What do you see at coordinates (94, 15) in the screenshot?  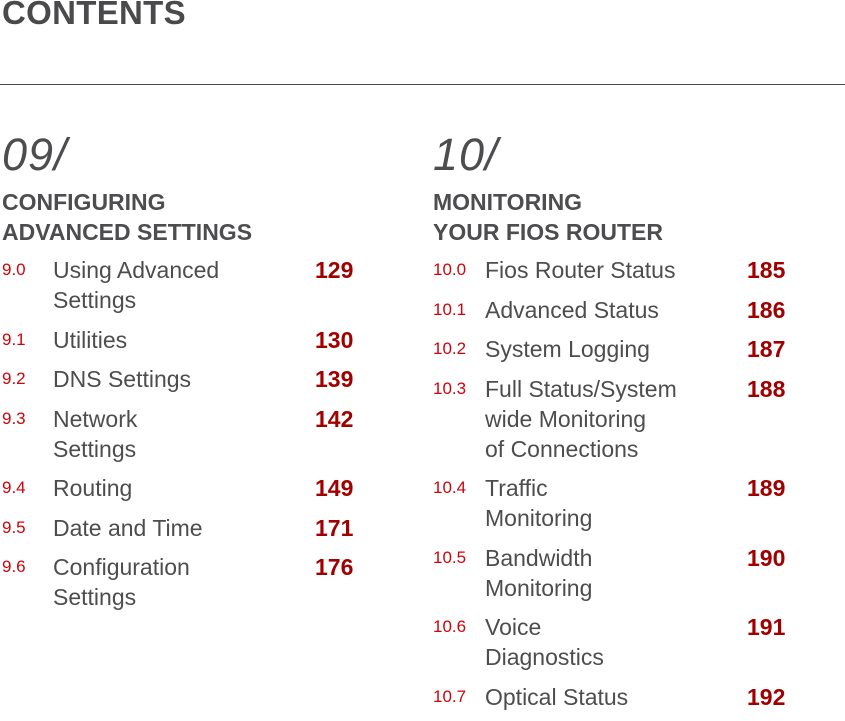 I see `page-title: CONTENTS` at bounding box center [94, 15].